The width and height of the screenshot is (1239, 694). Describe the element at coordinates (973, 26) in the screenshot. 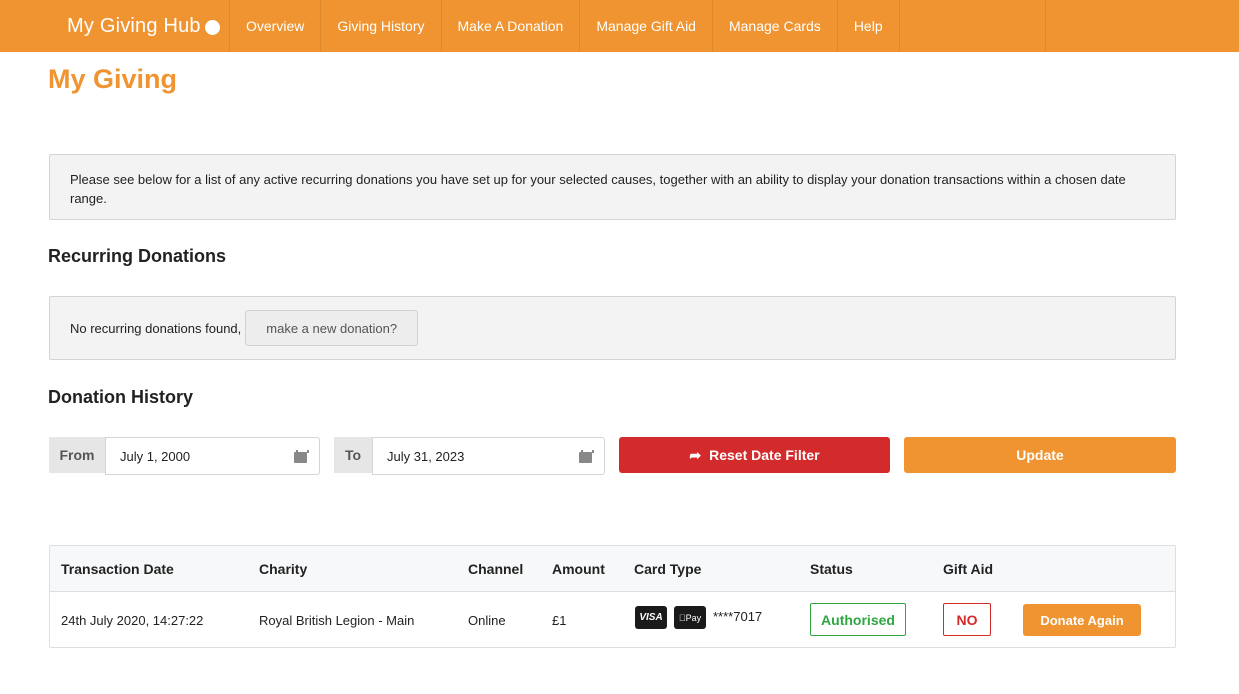

I see `nav-spacer` at that location.